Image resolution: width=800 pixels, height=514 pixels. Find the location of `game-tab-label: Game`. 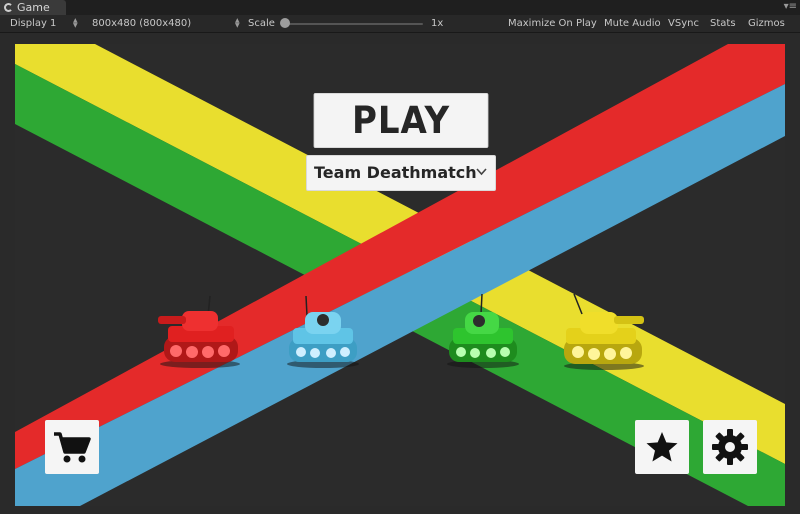

game-tab-label: Game is located at coordinates (33, 7).